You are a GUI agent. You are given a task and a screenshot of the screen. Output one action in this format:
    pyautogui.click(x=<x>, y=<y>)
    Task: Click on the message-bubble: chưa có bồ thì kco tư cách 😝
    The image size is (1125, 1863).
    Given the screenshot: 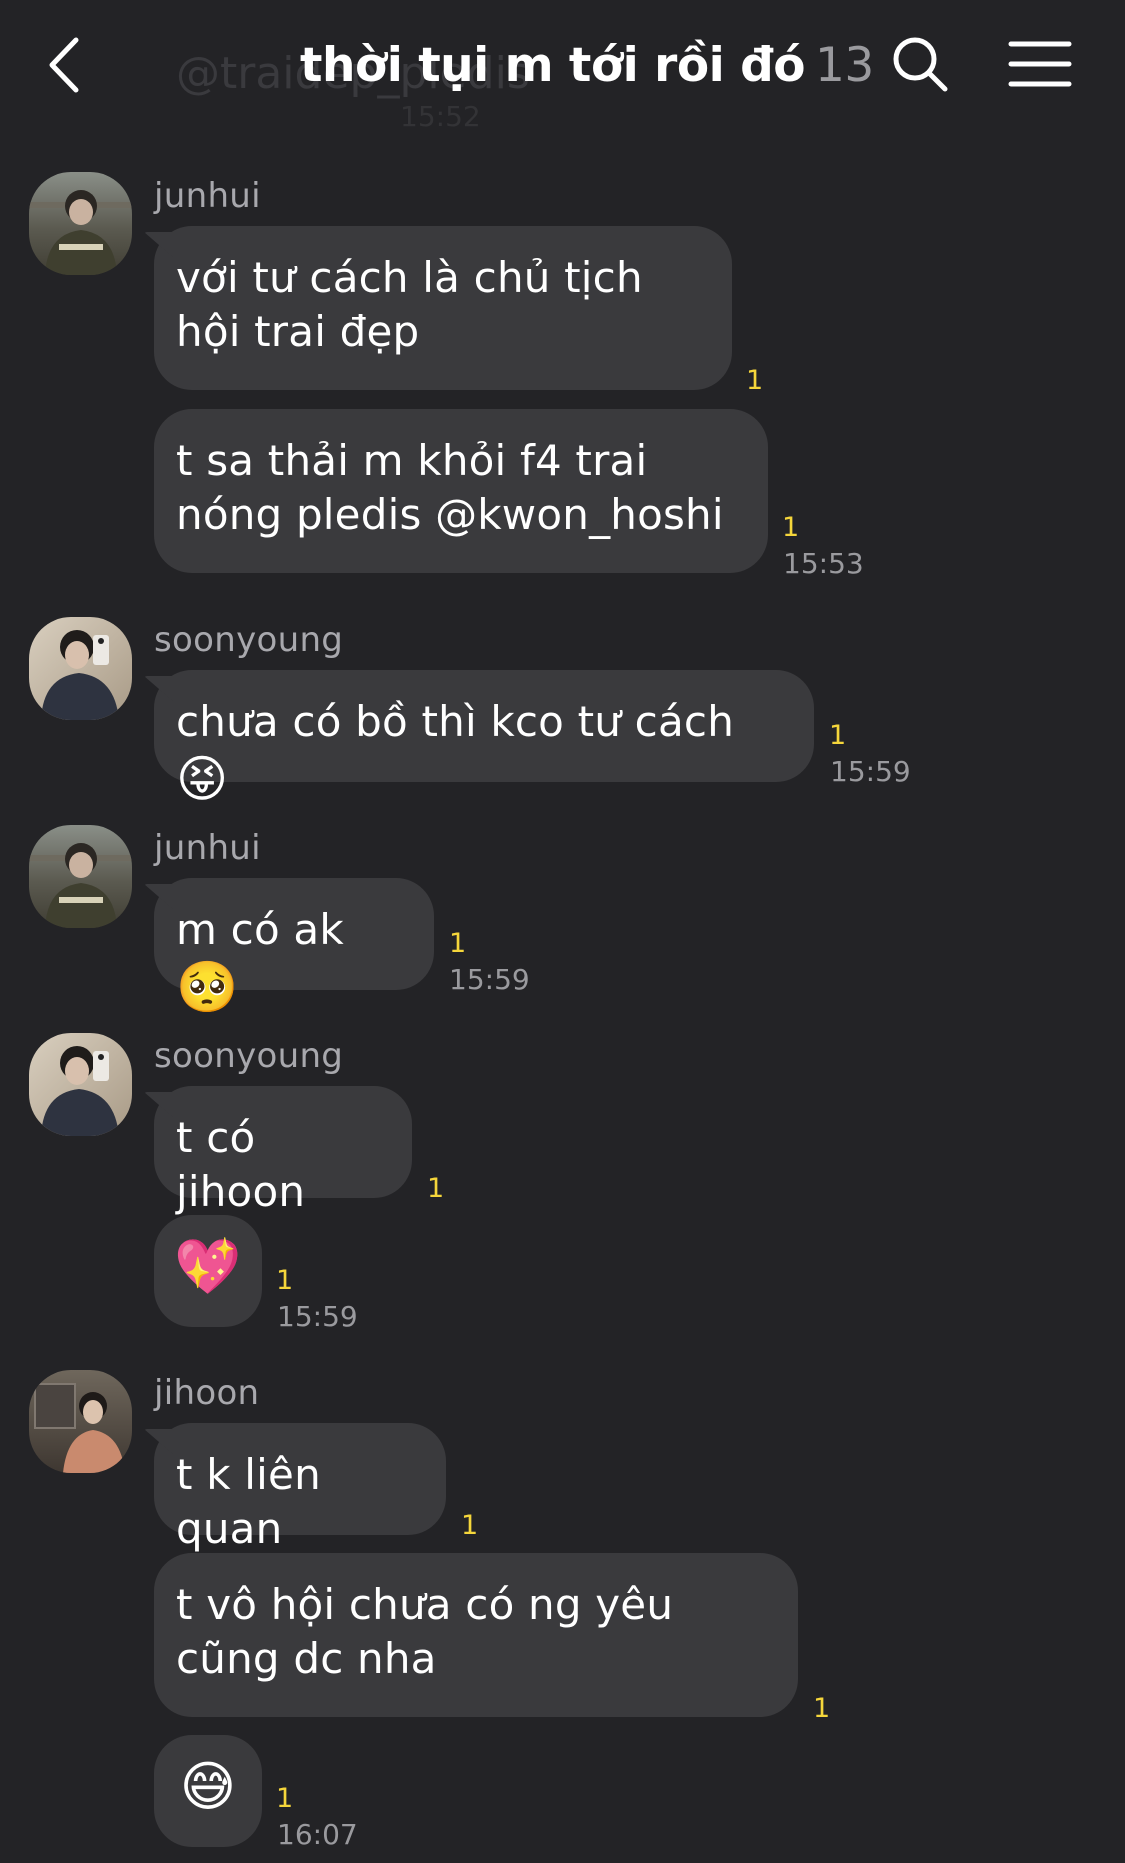 What is the action you would take?
    pyautogui.click(x=484, y=738)
    